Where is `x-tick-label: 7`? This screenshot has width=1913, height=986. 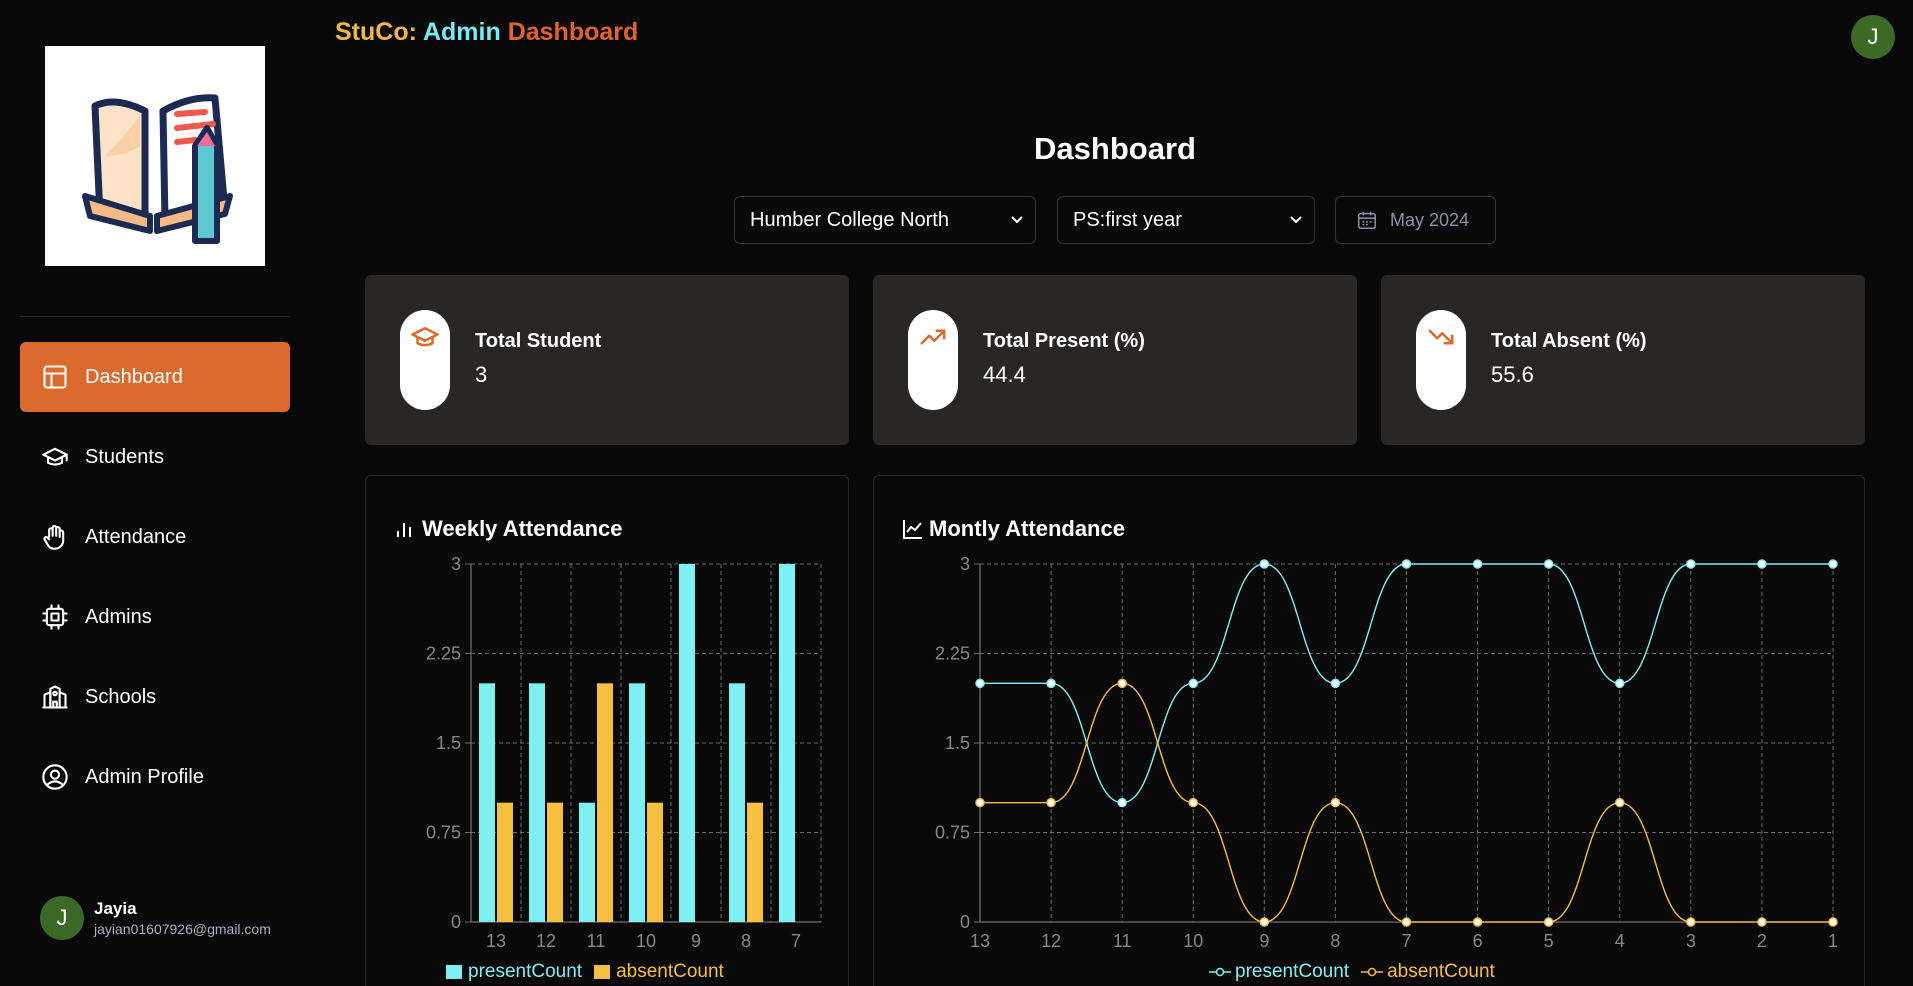
x-tick-label: 7 is located at coordinates (796, 941).